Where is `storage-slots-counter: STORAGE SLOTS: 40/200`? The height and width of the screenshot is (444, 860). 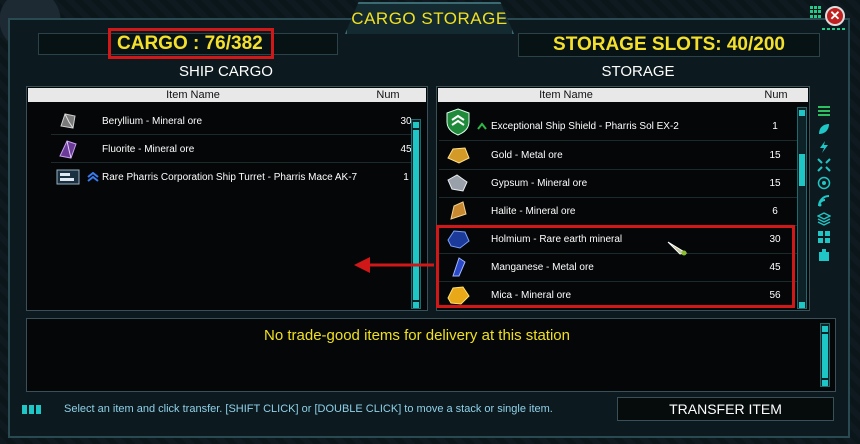
storage-slots-counter: STORAGE SLOTS: 40/200 is located at coordinates (669, 45).